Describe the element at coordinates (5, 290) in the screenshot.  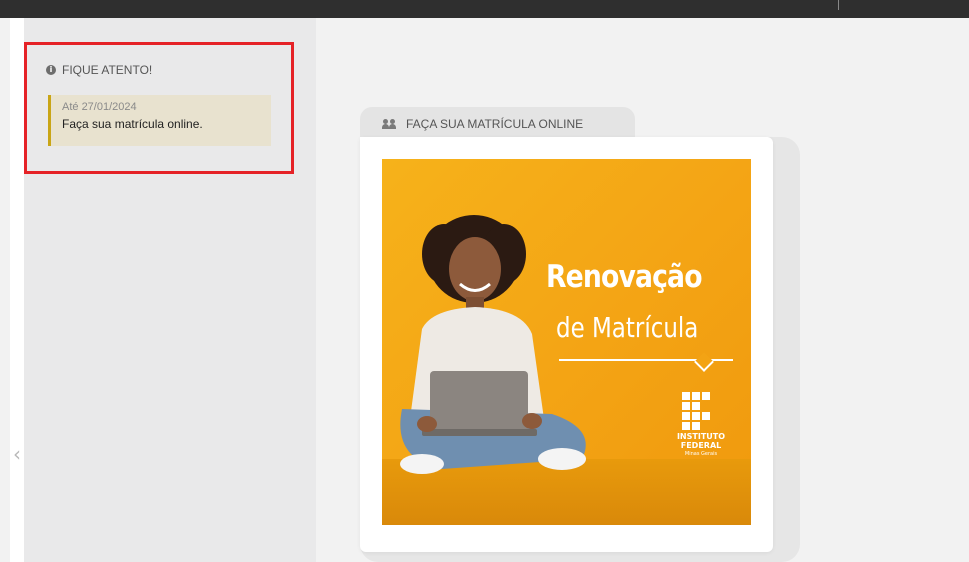
I see `left-strip` at that location.